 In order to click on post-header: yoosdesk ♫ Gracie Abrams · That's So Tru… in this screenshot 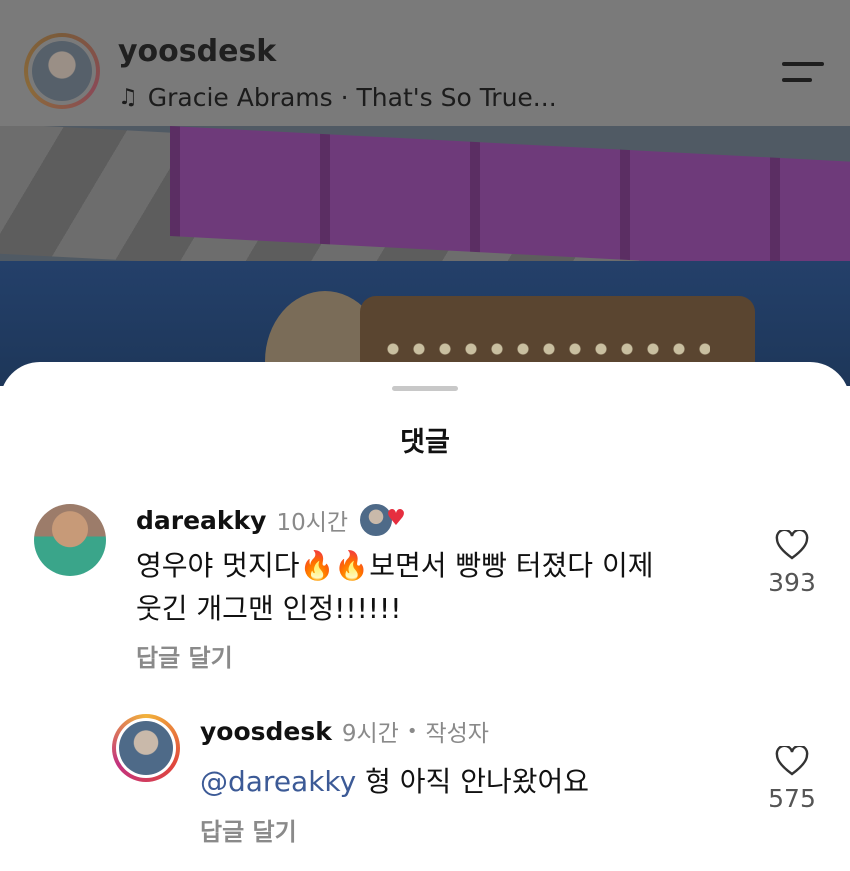, I will do `click(425, 63)`.